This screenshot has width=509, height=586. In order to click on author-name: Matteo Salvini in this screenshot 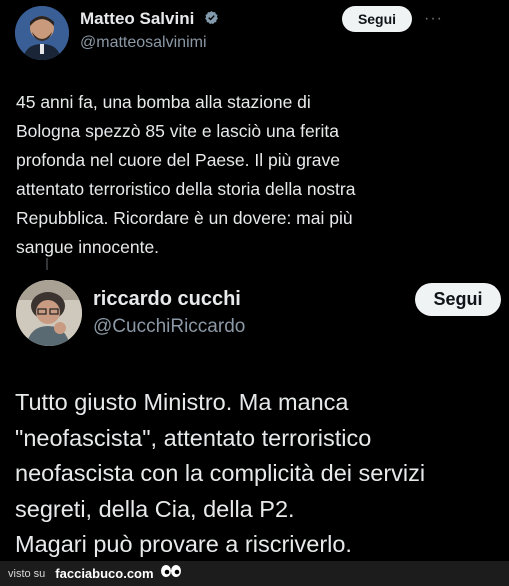, I will do `click(149, 19)`.